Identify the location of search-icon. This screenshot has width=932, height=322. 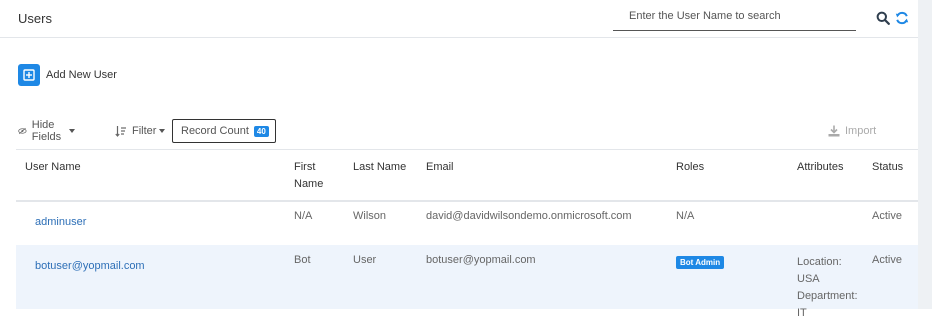
(883, 18).